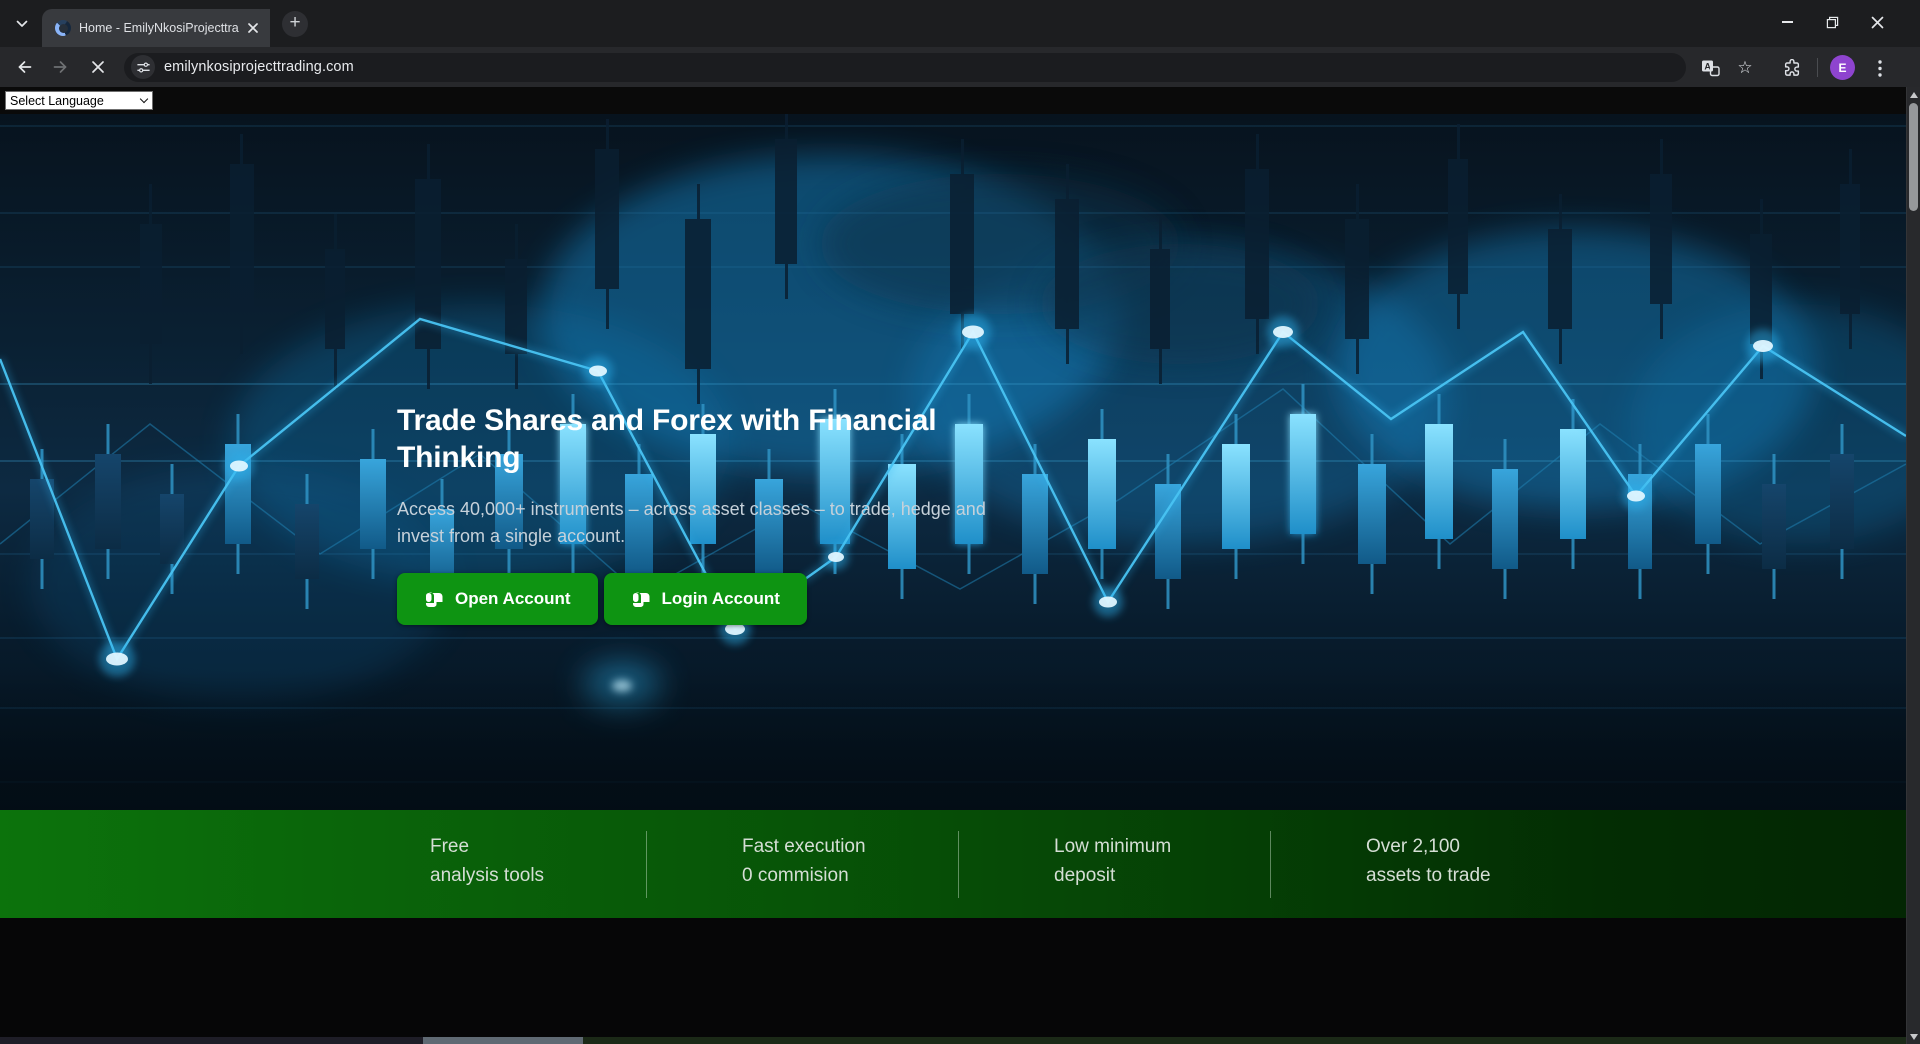 The width and height of the screenshot is (1920, 1044). I want to click on feature-free-analysis: Free analysis tools, so click(487, 861).